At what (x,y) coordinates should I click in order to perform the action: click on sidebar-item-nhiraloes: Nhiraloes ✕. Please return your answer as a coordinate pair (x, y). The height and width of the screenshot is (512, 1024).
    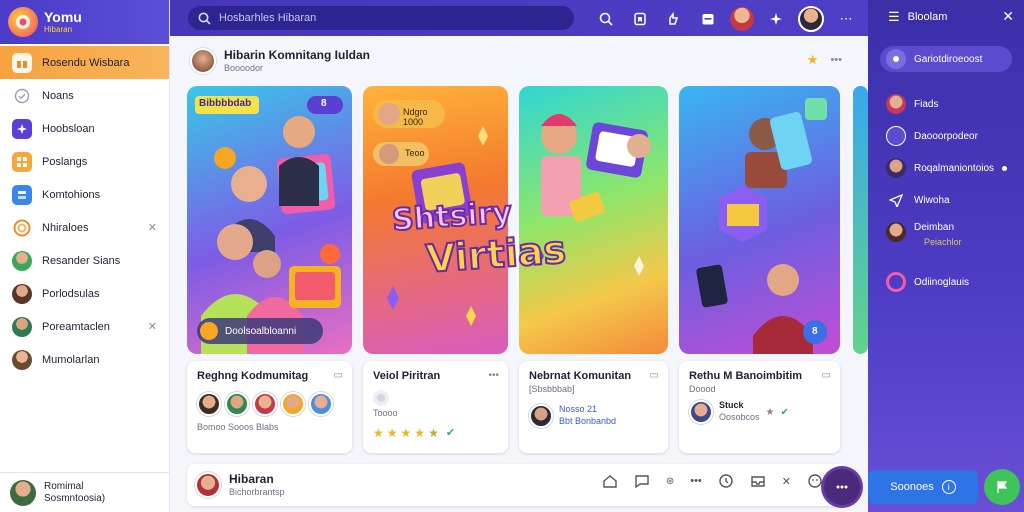
    Looking at the image, I should click on (84, 227).